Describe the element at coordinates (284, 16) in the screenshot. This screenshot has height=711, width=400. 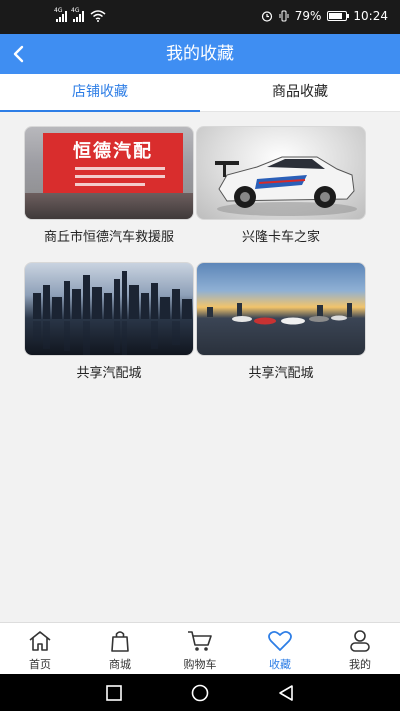
I see `vibrate-icon` at that location.